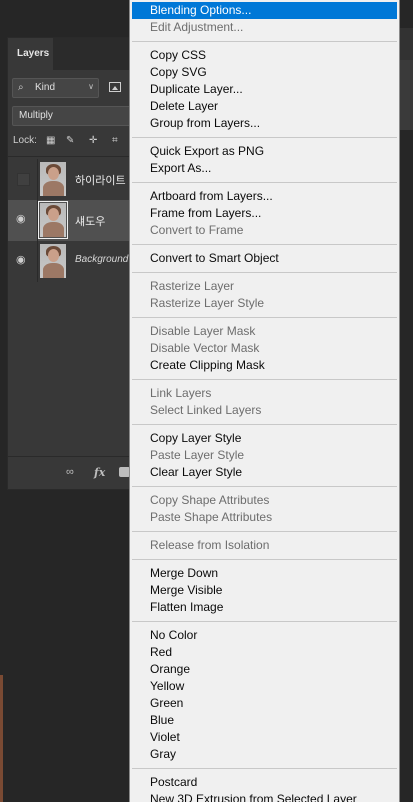 The image size is (413, 802). I want to click on menu-item-label: Copy SVG, so click(178, 72).